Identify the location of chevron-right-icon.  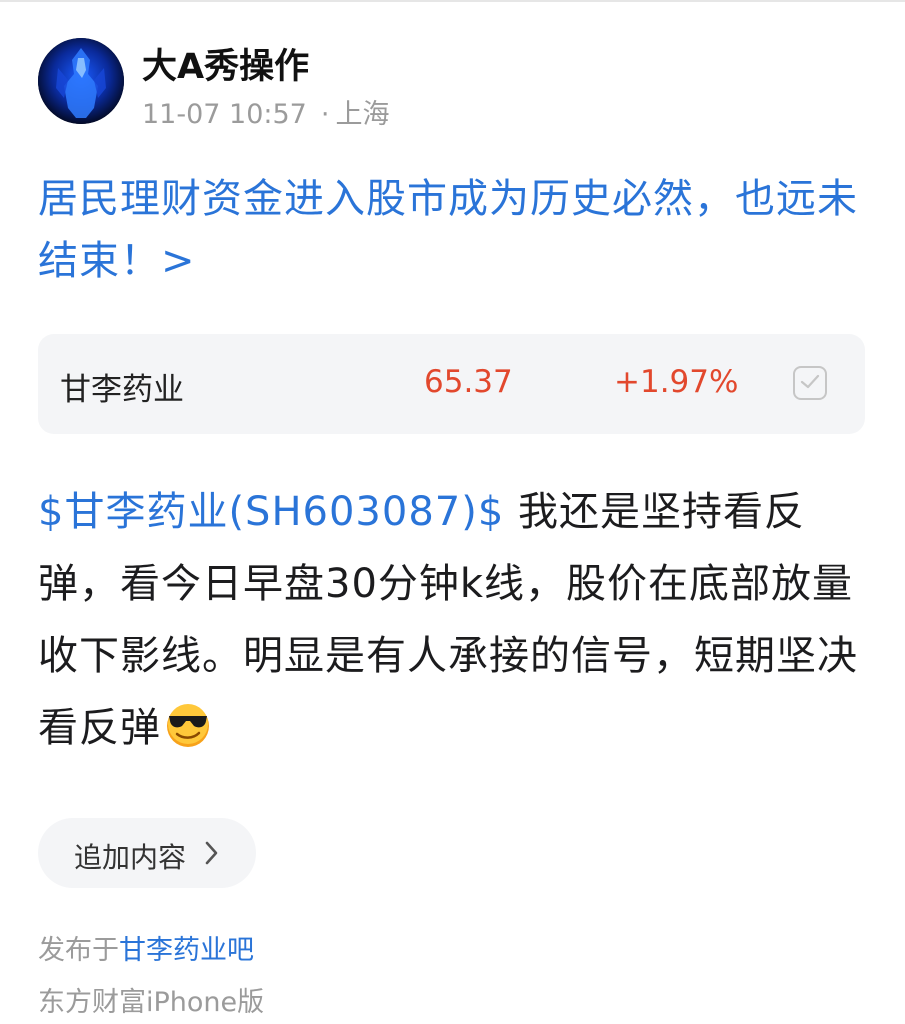
(211, 853).